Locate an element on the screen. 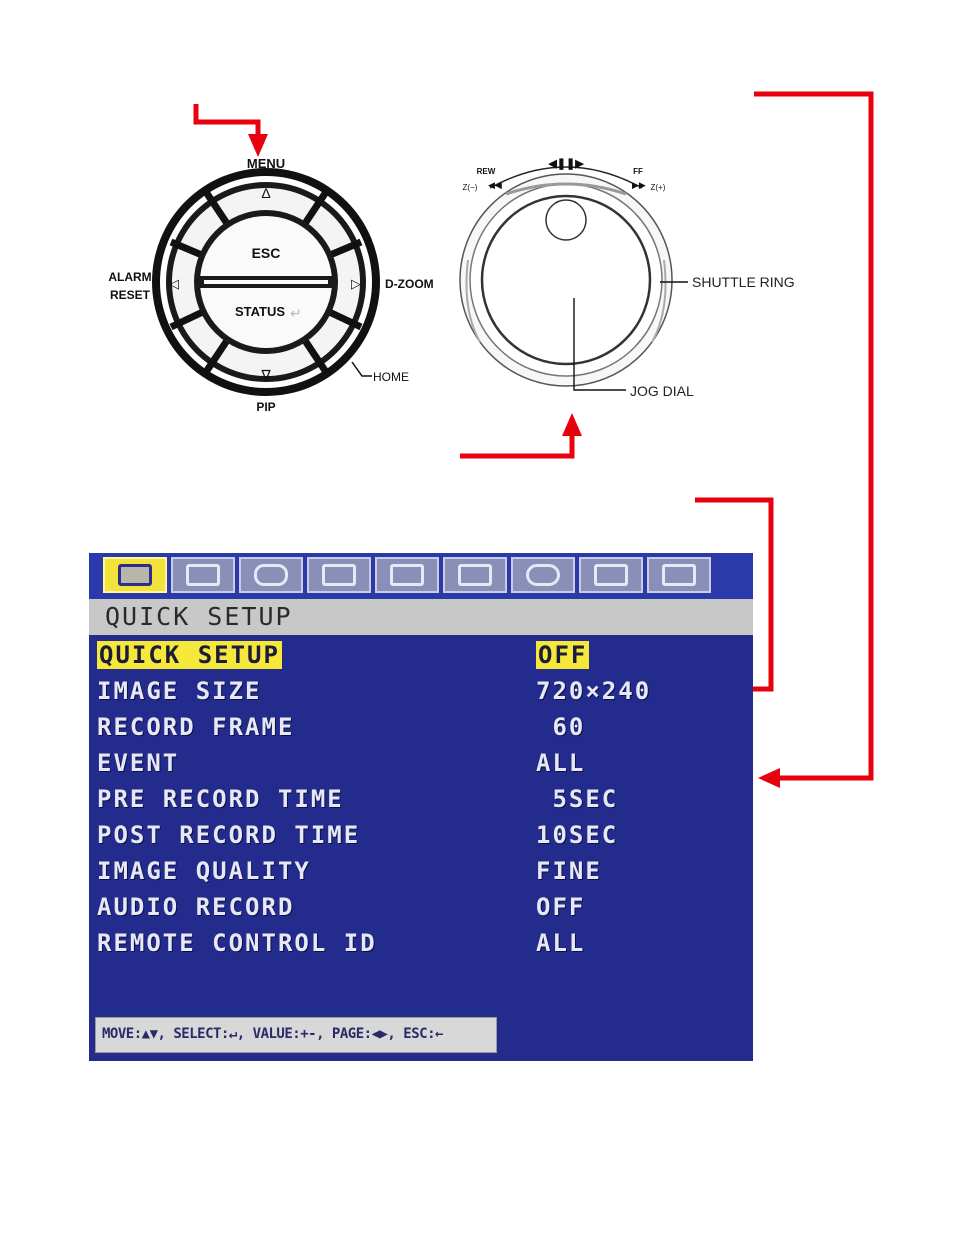 The image size is (954, 1235). play-icon: ◀❚❚▶ is located at coordinates (565, 164).